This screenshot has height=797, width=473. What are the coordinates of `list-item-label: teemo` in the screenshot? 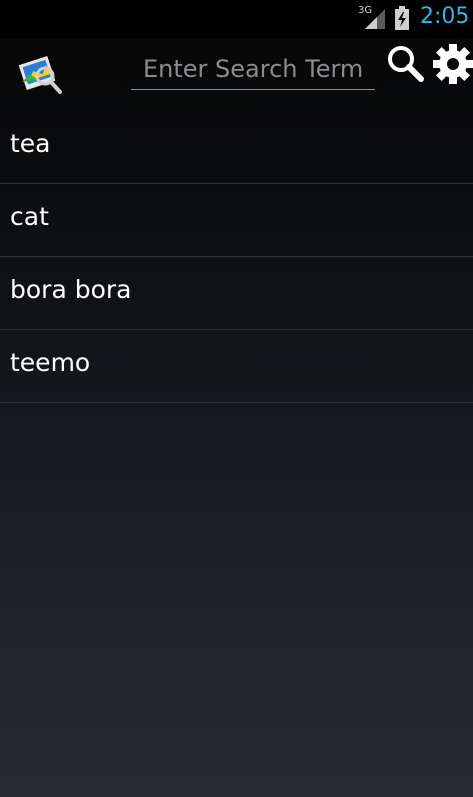 It's located at (50, 362).